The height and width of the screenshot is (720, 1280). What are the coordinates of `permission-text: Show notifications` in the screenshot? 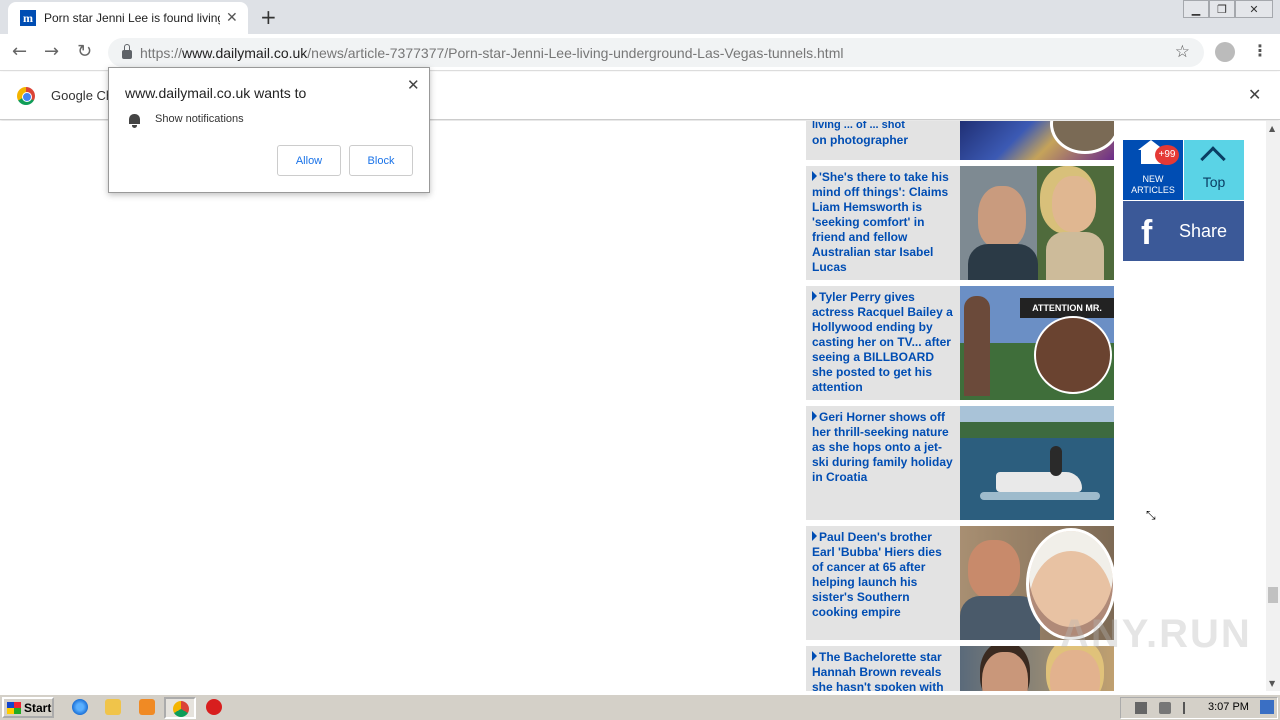 It's located at (199, 119).